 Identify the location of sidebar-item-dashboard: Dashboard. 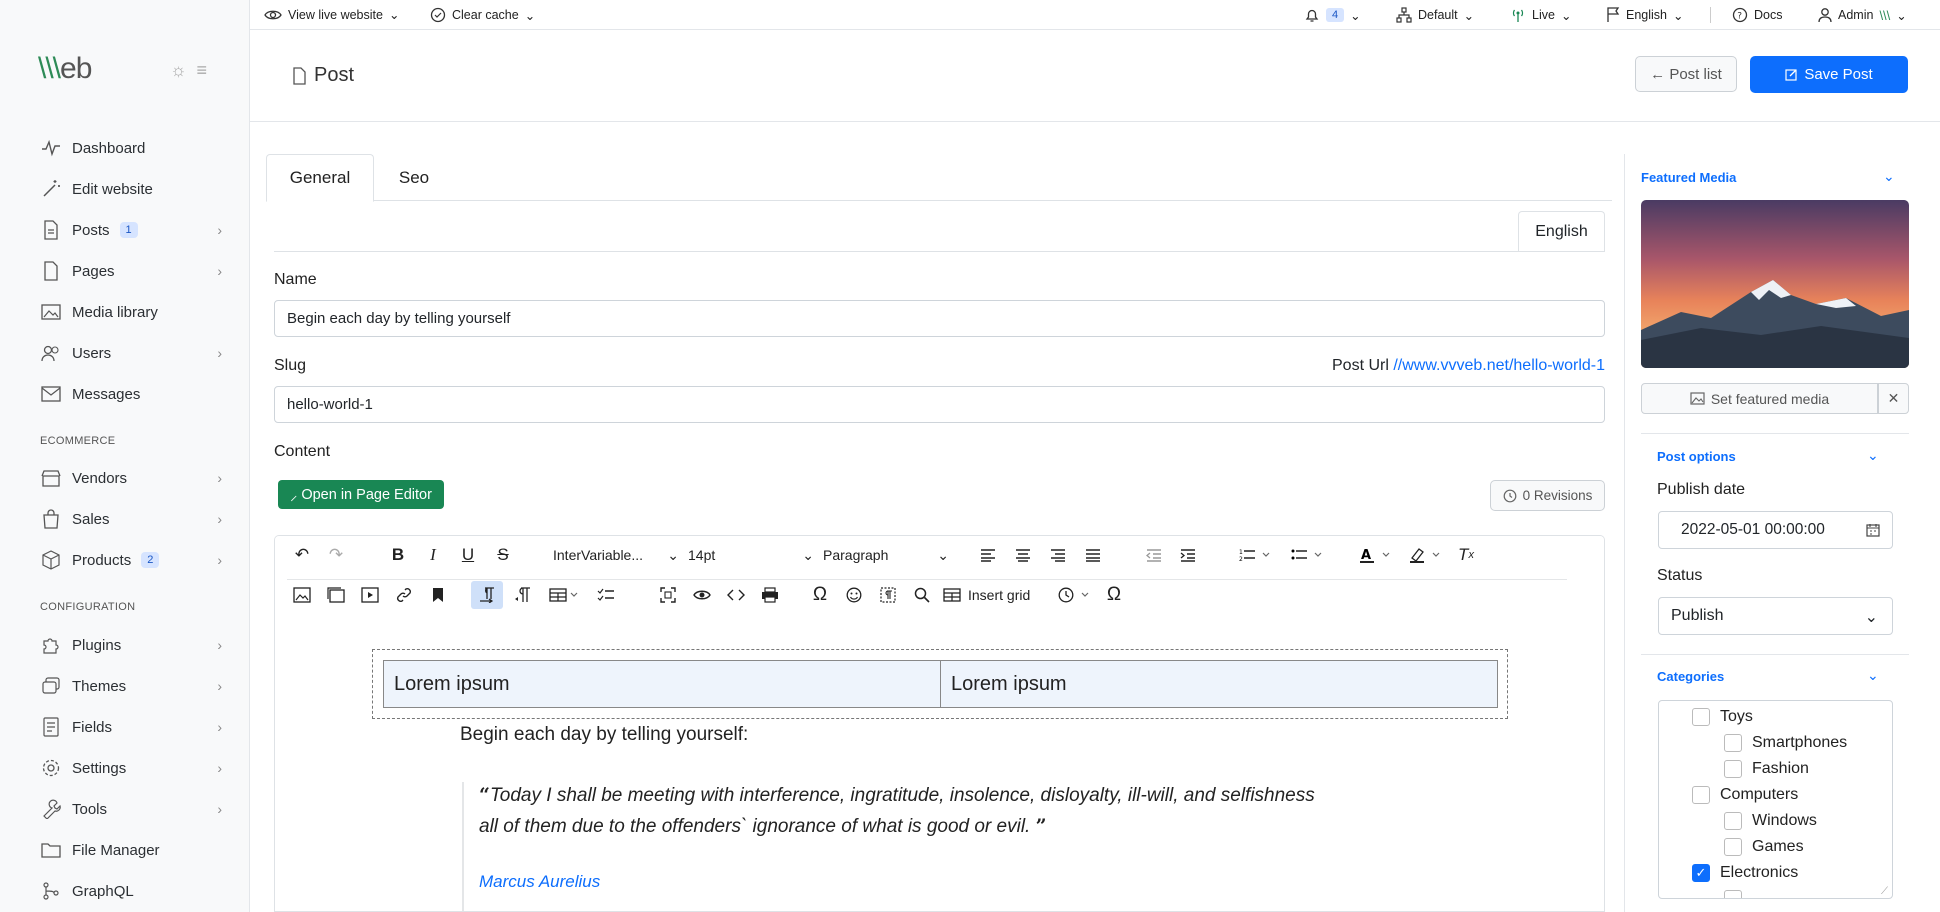
(135, 148).